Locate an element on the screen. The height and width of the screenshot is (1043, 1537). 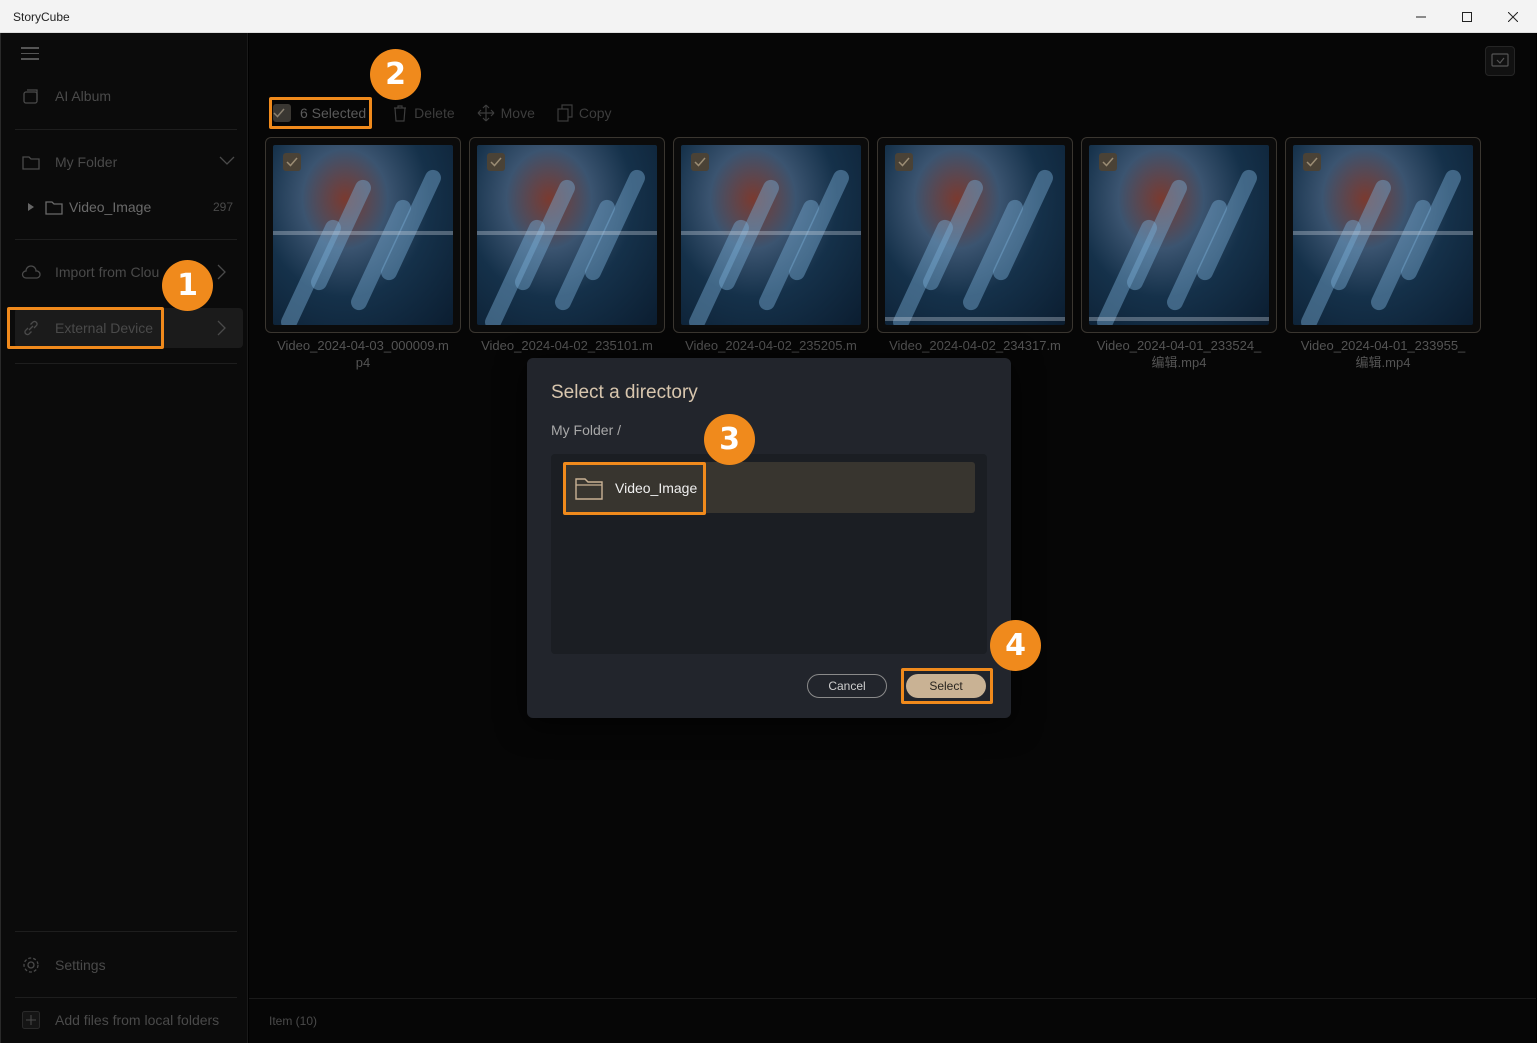
plus-icon is located at coordinates (31, 1020).